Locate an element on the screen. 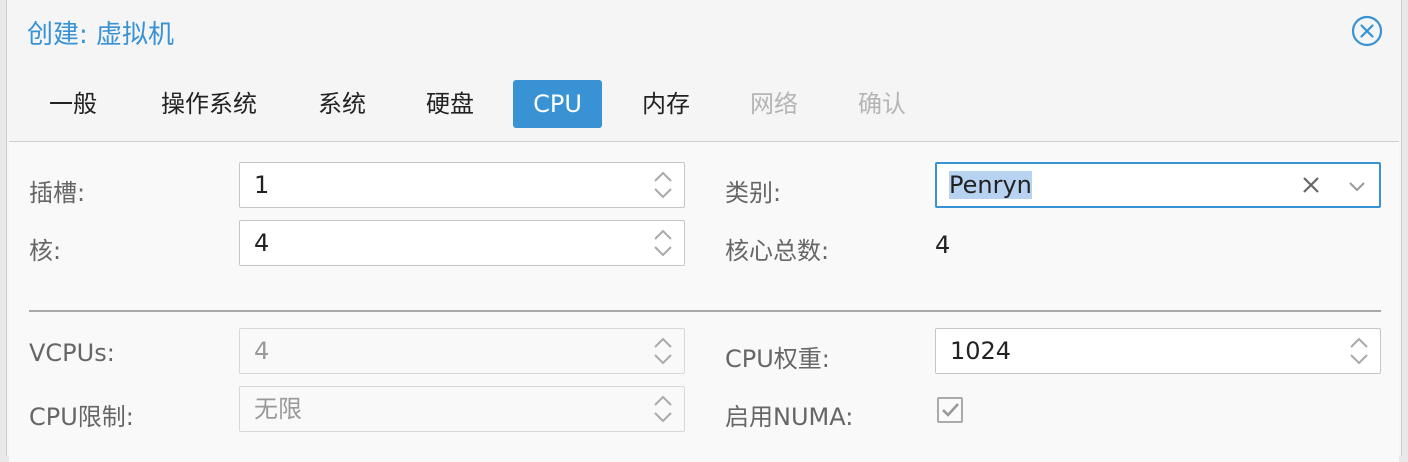  cpu-units-value: 1024 is located at coordinates (981, 351).